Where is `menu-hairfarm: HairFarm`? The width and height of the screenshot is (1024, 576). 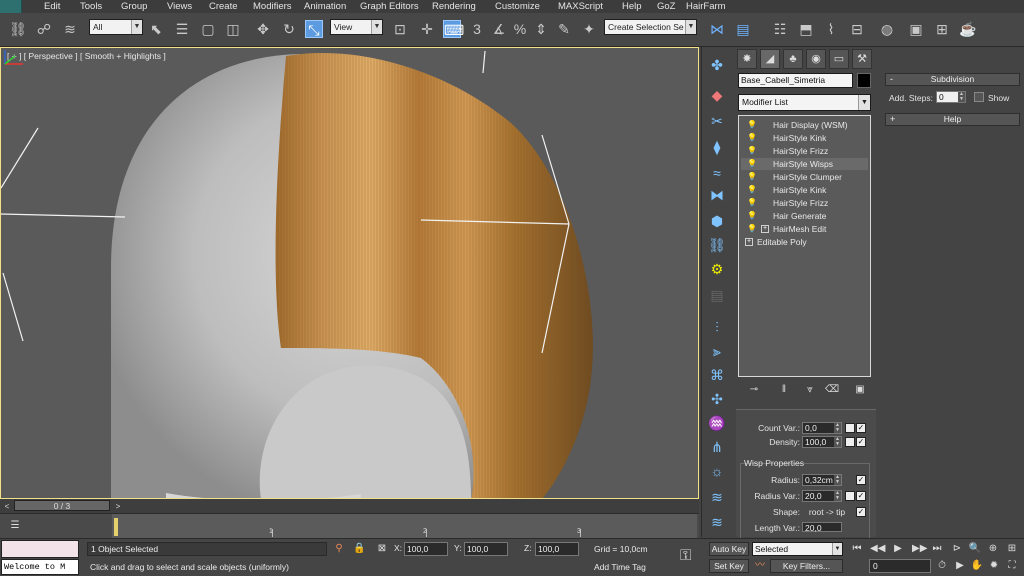 menu-hairfarm: HairFarm is located at coordinates (706, 6).